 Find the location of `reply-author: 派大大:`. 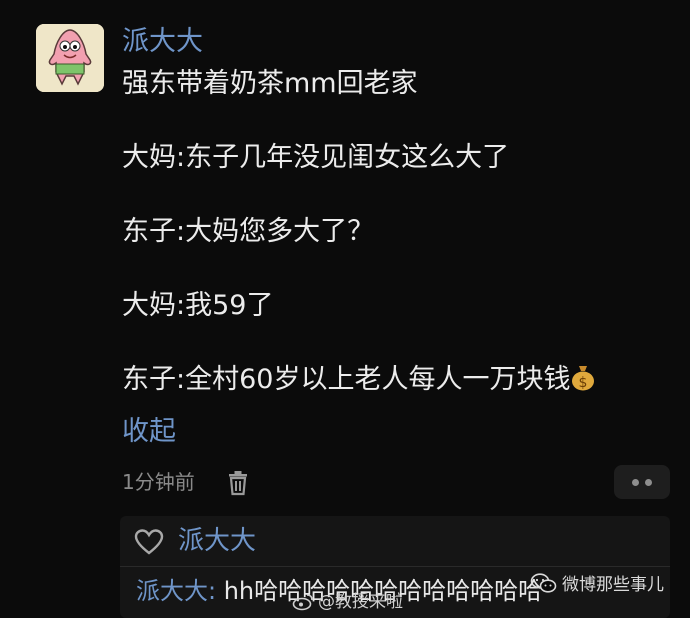

reply-author: 派大大: is located at coordinates (176, 591).